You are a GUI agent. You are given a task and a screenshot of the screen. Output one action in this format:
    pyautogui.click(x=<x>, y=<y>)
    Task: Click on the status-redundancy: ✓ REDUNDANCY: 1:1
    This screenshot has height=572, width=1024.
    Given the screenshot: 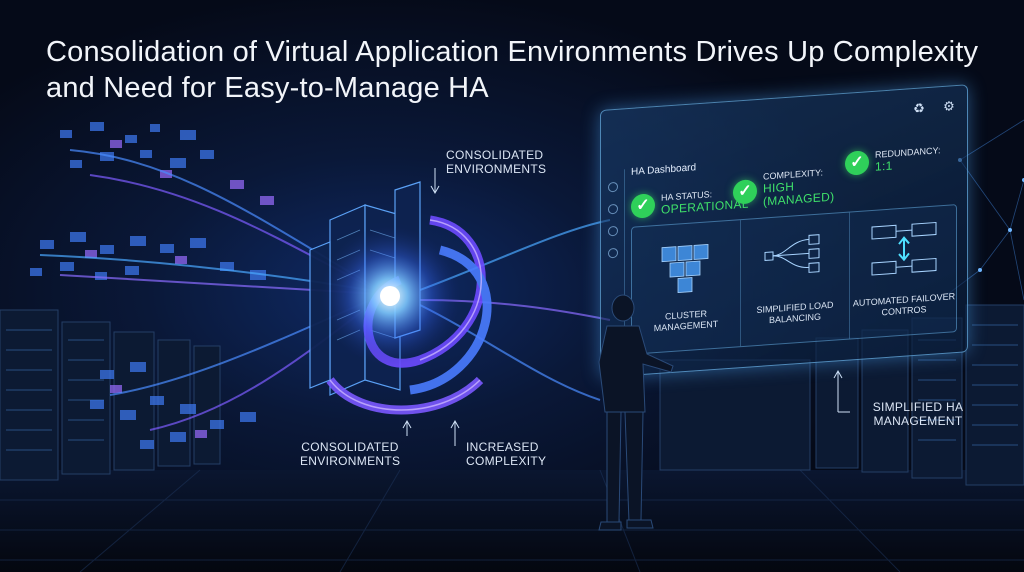 What is the action you would take?
    pyautogui.click(x=893, y=160)
    